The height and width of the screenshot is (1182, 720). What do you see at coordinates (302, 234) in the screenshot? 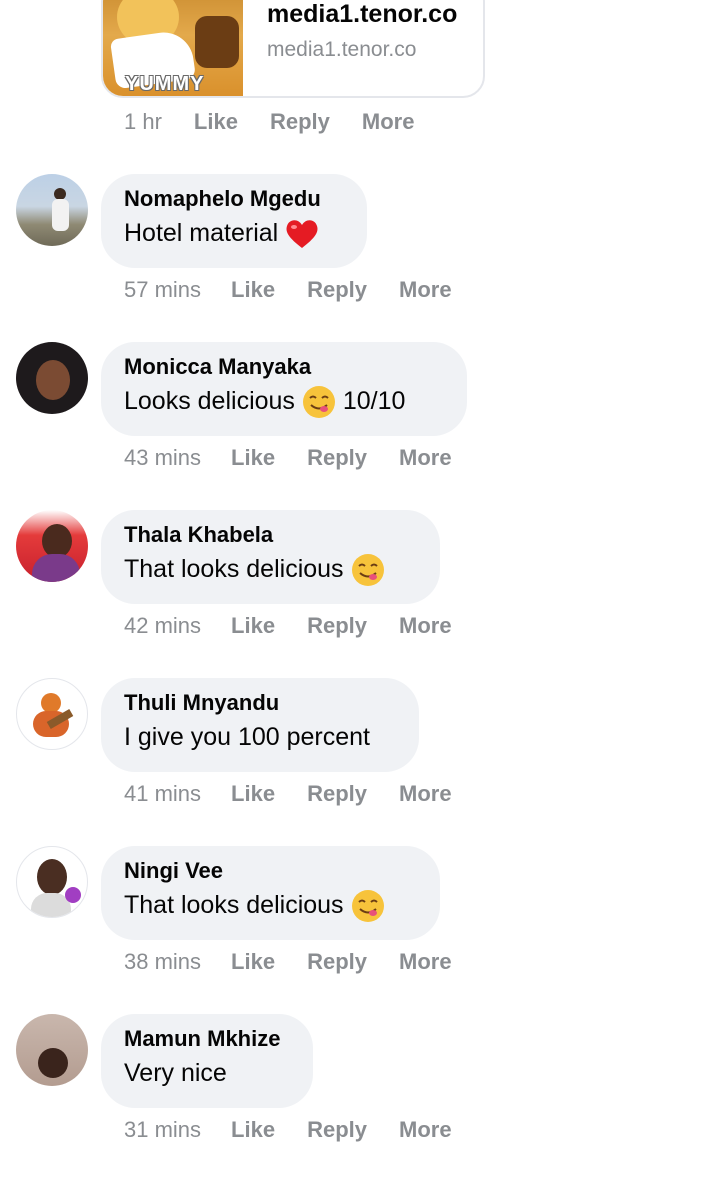
I see `heart-icon` at bounding box center [302, 234].